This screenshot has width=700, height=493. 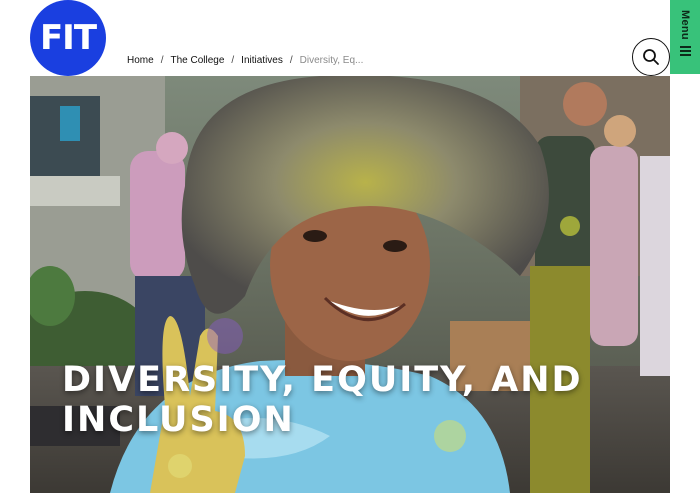 I want to click on menu-button: Menu, so click(x=685, y=37).